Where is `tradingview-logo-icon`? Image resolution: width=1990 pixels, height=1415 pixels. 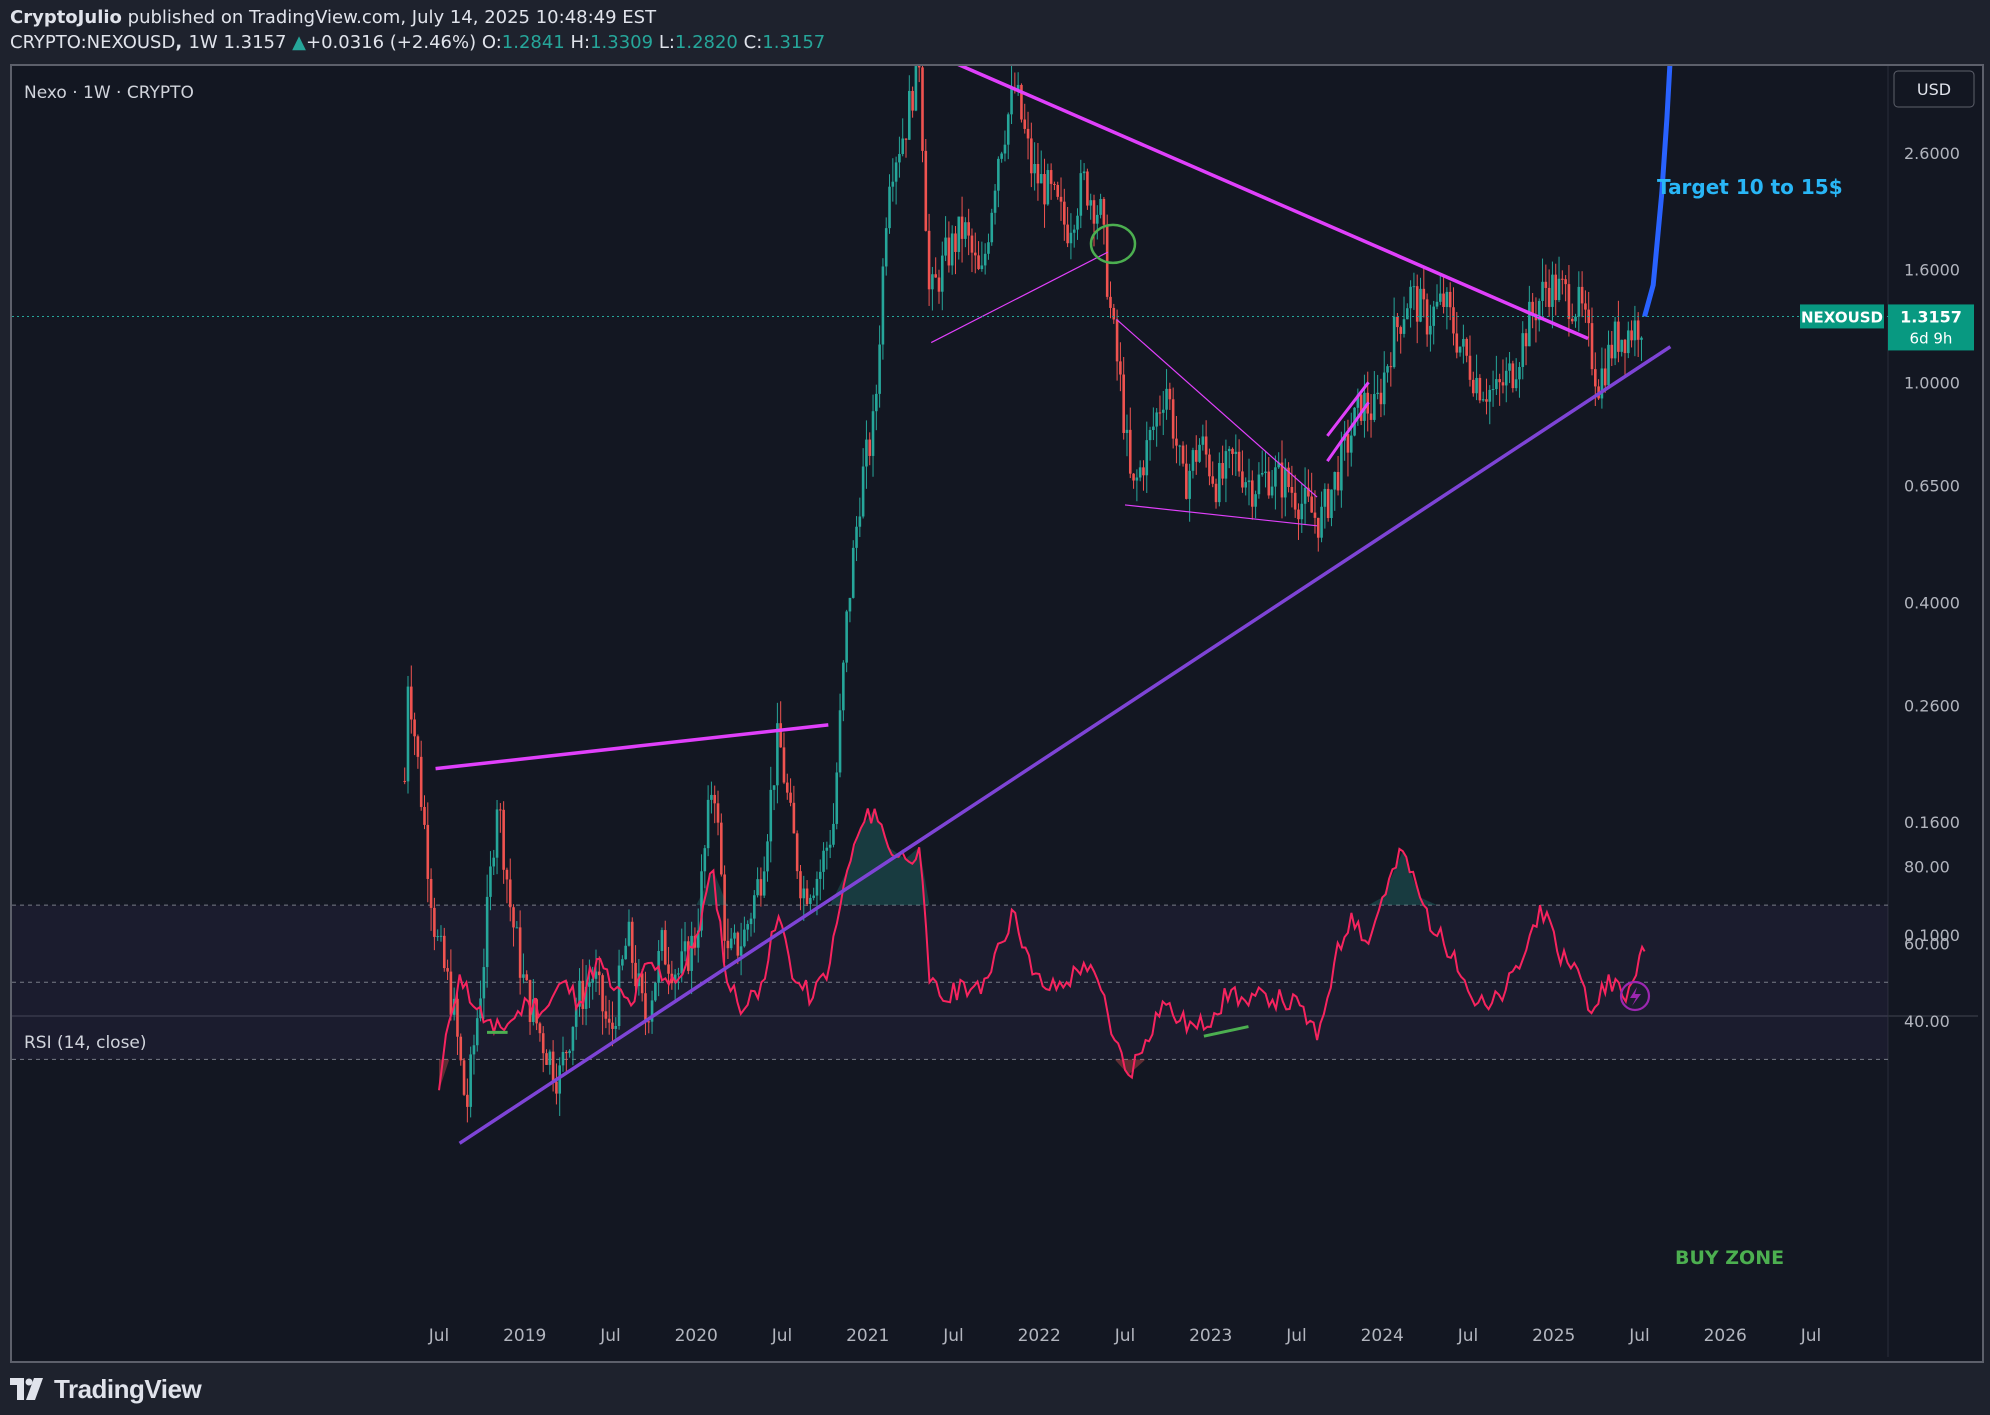
tradingview-logo-icon is located at coordinates (26, 1389).